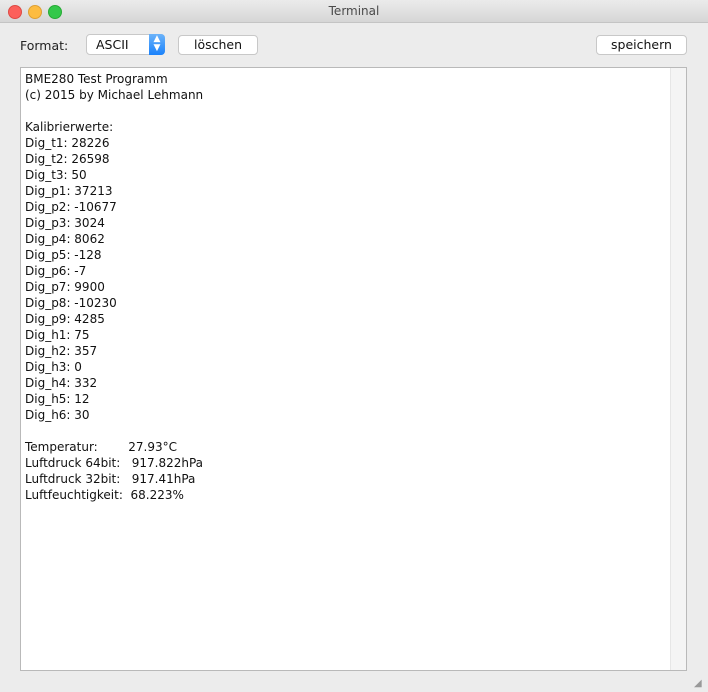 This screenshot has height=692, width=708. What do you see at coordinates (69, 191) in the screenshot?
I see `output-line: Dig_p1: 37213` at bounding box center [69, 191].